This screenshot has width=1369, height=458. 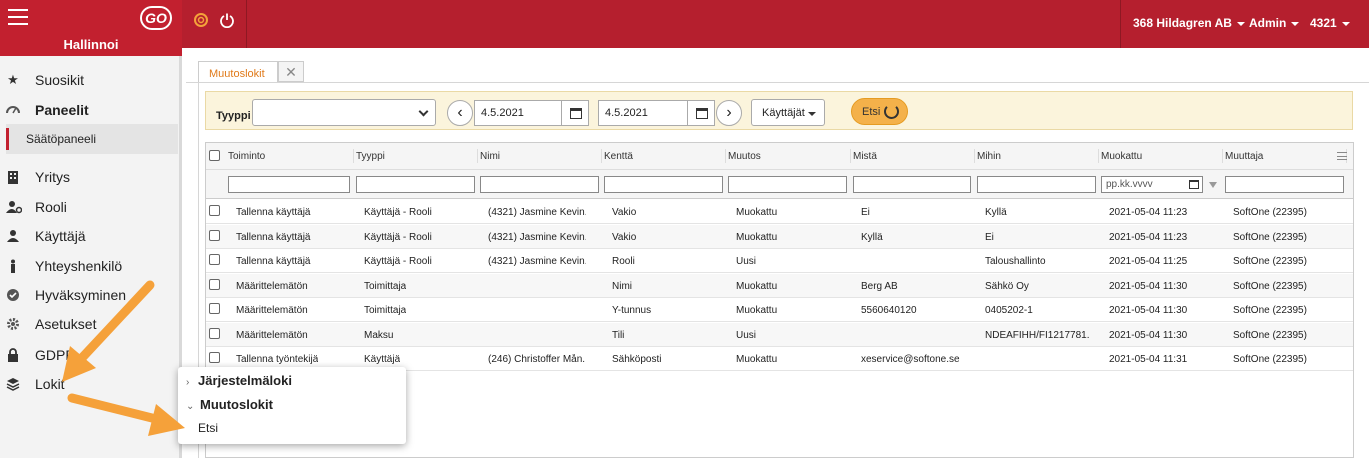 What do you see at coordinates (90, 178) in the screenshot?
I see `sidebar-item-company: Yritys` at bounding box center [90, 178].